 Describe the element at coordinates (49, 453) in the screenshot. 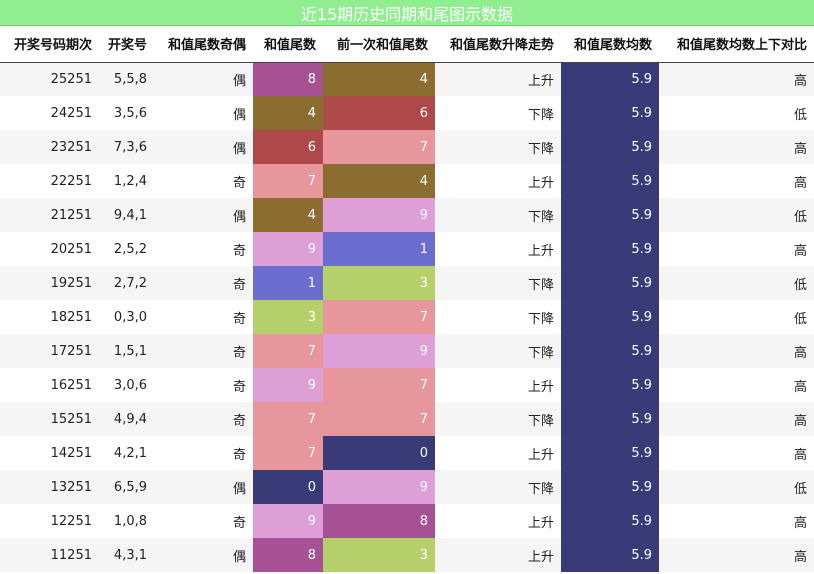

I see `period-cell: 14251` at that location.